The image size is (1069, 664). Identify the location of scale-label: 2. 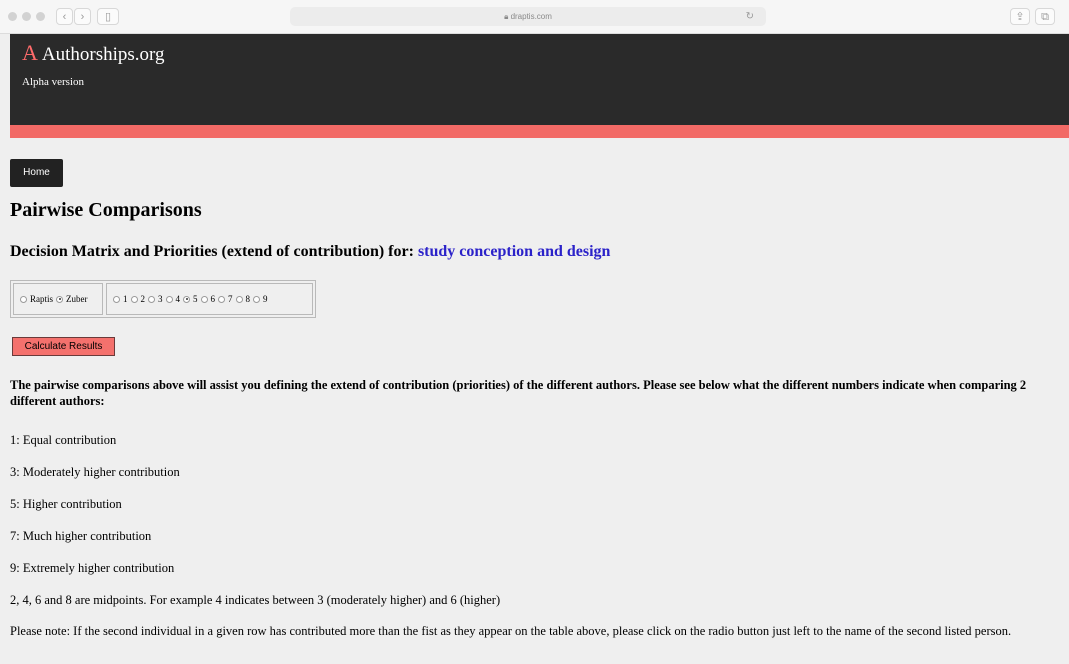
(143, 299).